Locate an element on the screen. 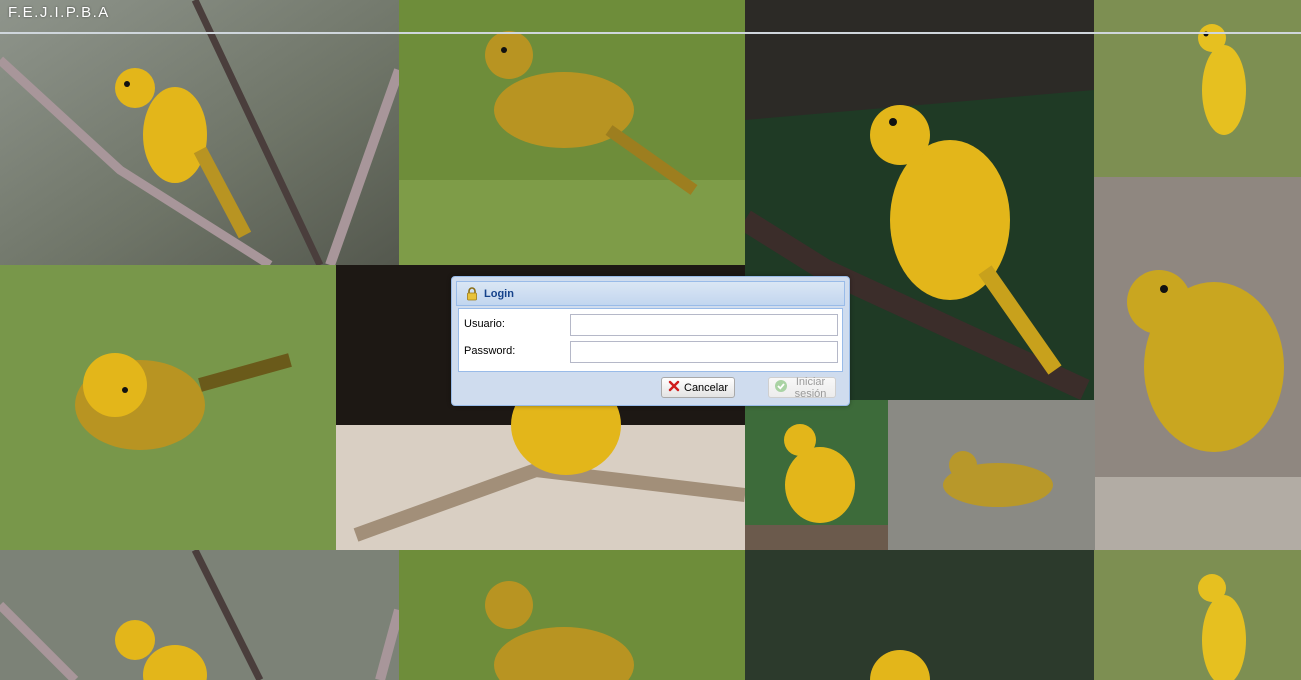  cancel-button-label: Cancelar is located at coordinates (706, 387).